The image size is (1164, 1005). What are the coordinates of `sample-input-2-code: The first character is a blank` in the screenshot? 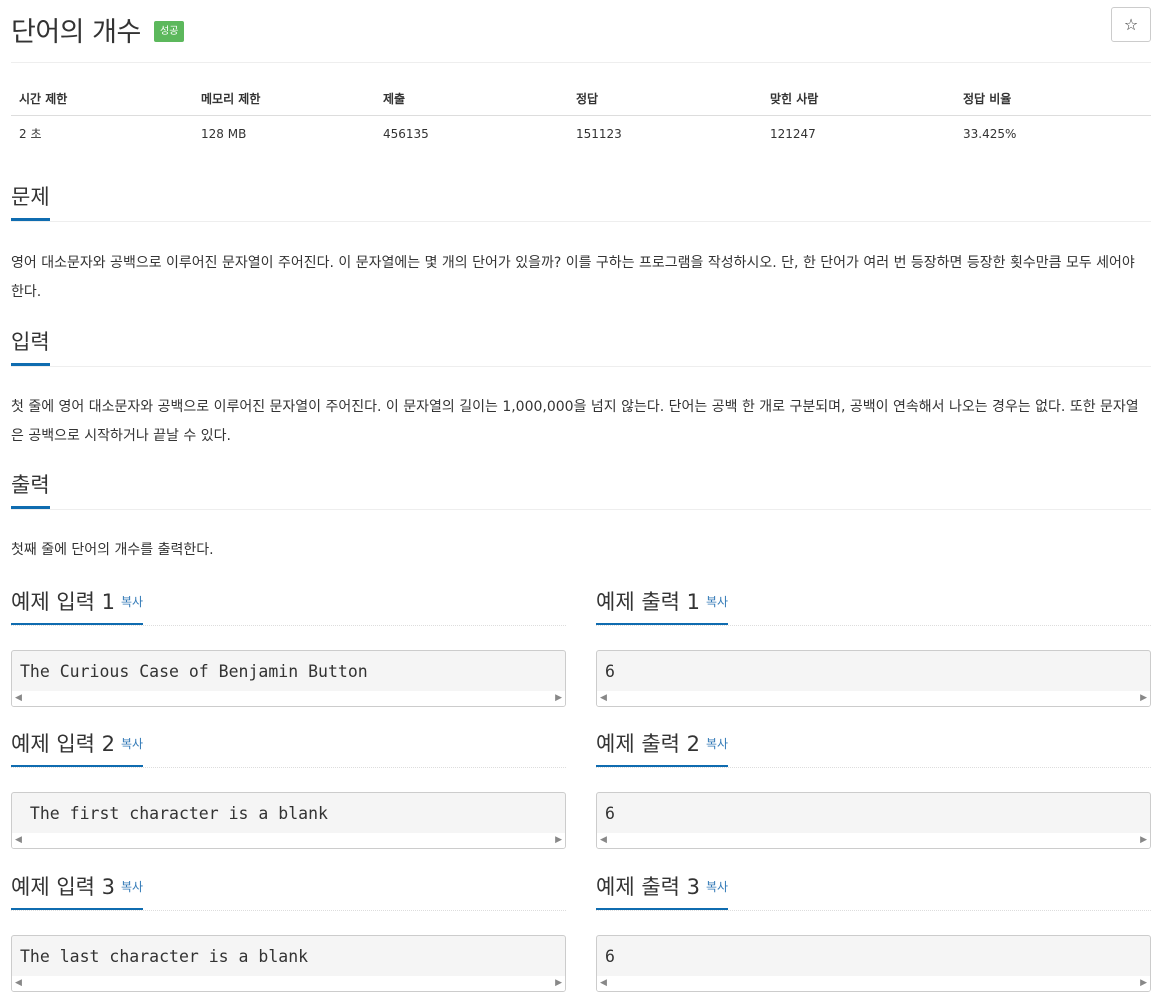 It's located at (174, 813).